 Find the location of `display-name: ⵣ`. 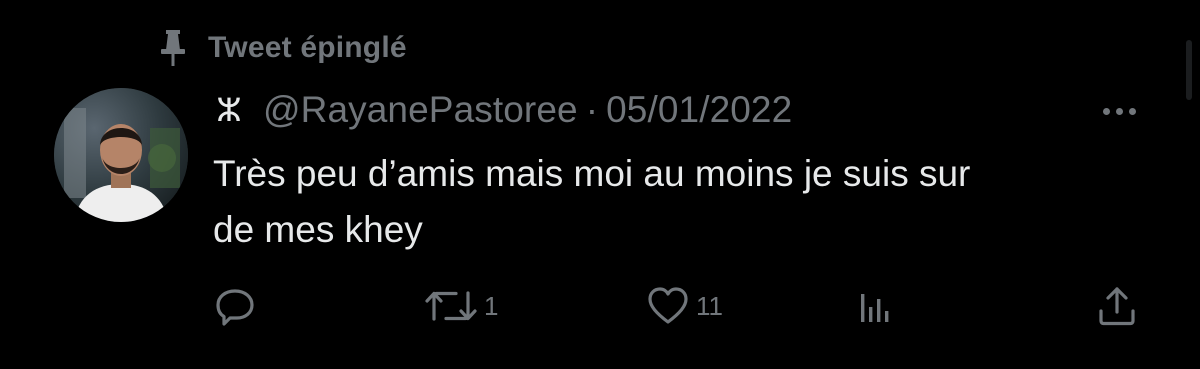

display-name: ⵣ is located at coordinates (229, 110).